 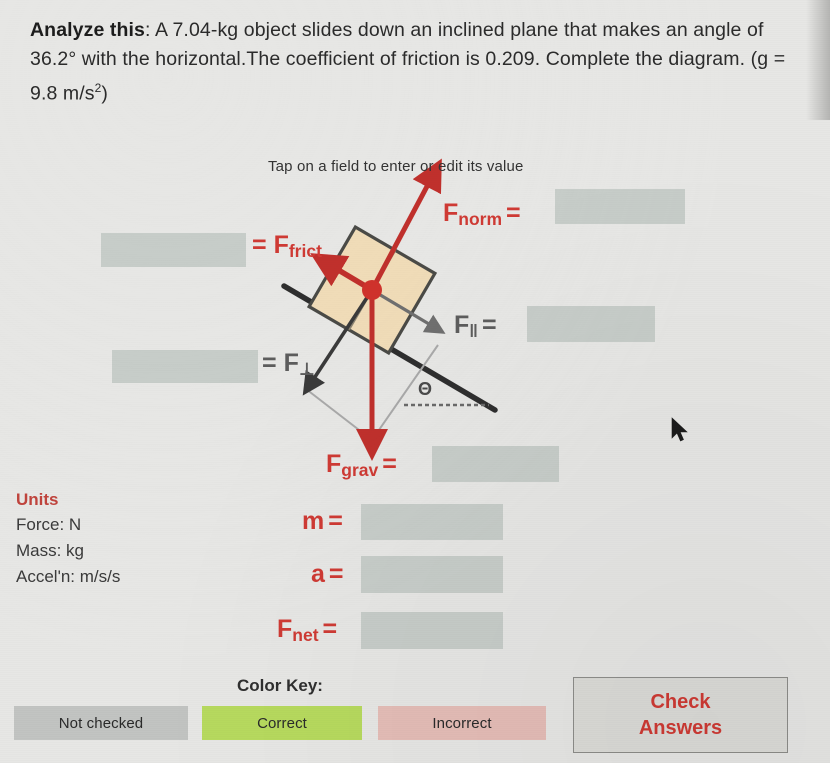 I want to click on f-friction-label: = Ffrict, so click(x=287, y=246).